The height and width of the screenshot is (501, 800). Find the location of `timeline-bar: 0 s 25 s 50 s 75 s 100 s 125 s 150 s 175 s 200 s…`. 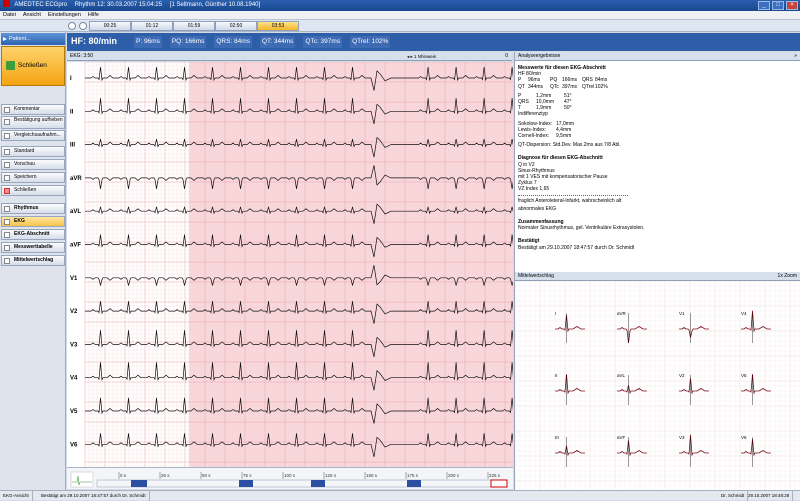

timeline-bar: 0 s 25 s 50 s 75 s 100 s 125 s 150 s 175 s 200 s… is located at coordinates (290, 478).